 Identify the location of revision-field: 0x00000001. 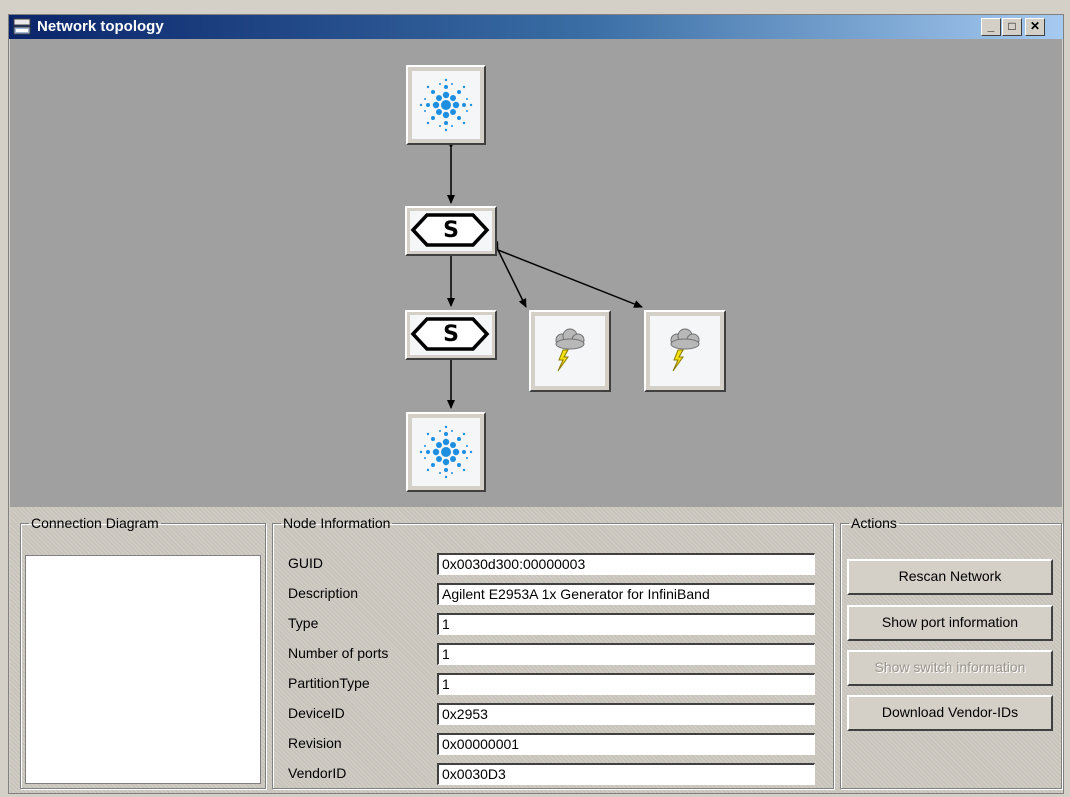
(626, 744).